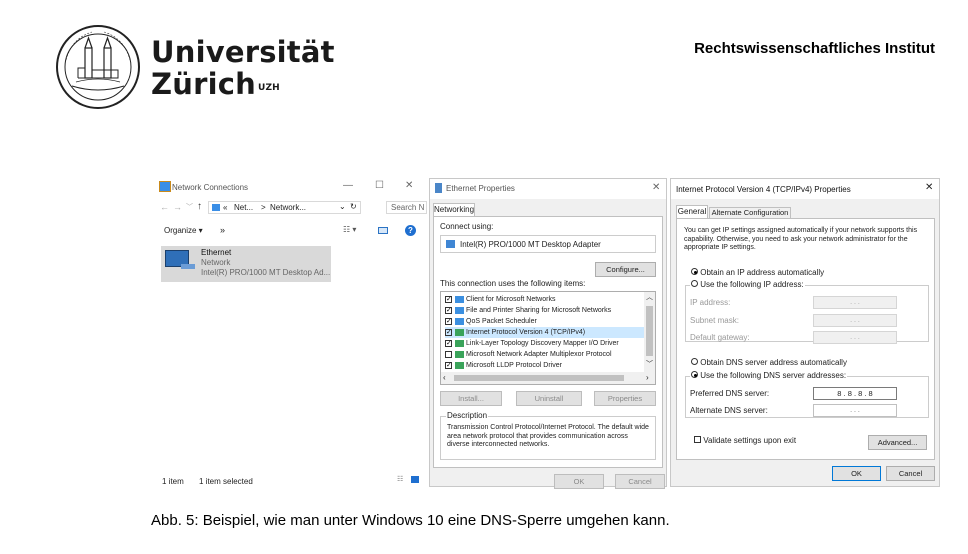 The height and width of the screenshot is (554, 968). What do you see at coordinates (729, 410) in the screenshot?
I see `alternate-dns-label: Alternate DNS server:` at bounding box center [729, 410].